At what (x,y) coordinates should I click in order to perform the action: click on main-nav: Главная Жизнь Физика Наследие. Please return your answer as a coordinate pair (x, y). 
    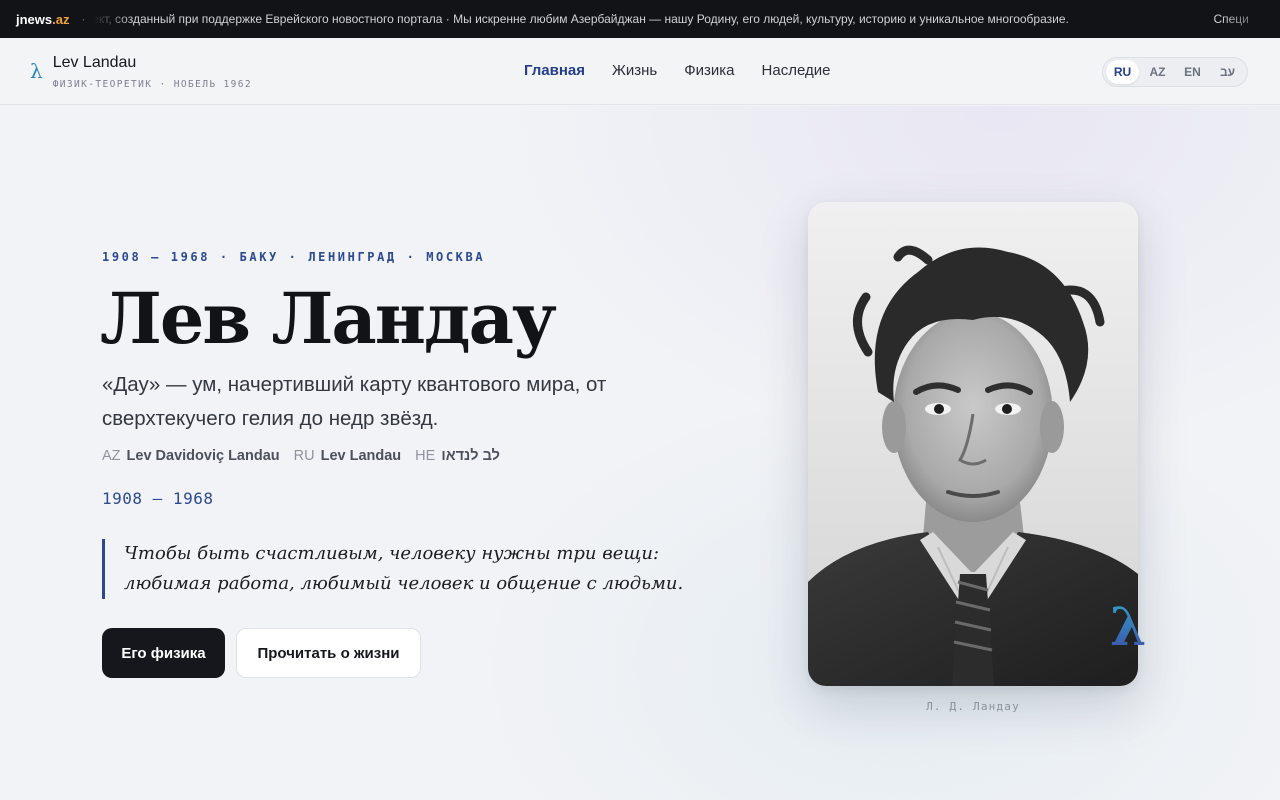
    Looking at the image, I should click on (677, 70).